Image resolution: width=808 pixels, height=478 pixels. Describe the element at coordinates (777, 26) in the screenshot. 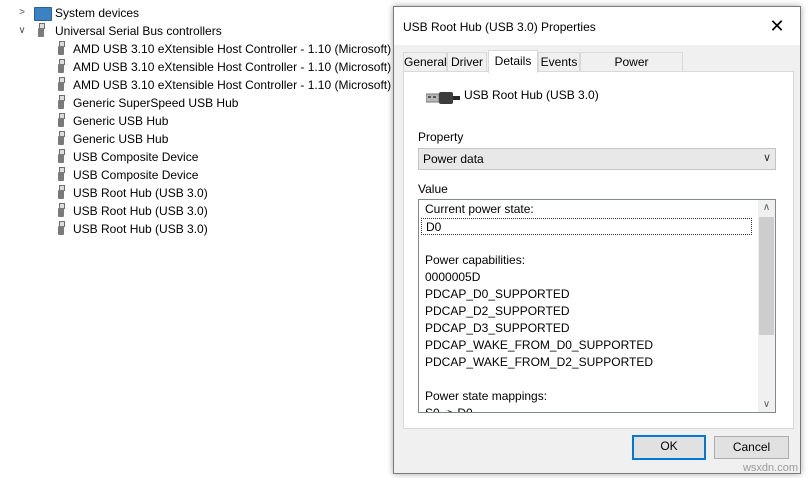

I see `close-button: ✕` at that location.